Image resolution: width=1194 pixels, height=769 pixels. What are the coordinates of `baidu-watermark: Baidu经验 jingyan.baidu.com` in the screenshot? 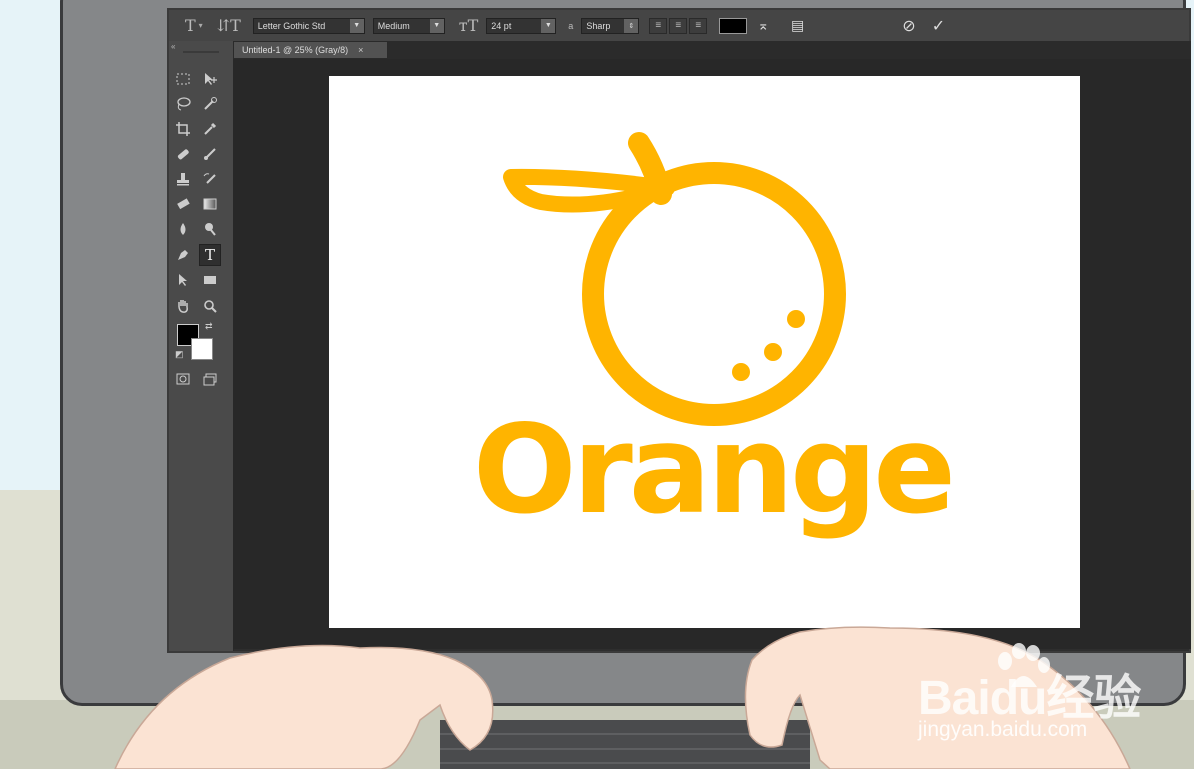 It's located at (1053, 693).